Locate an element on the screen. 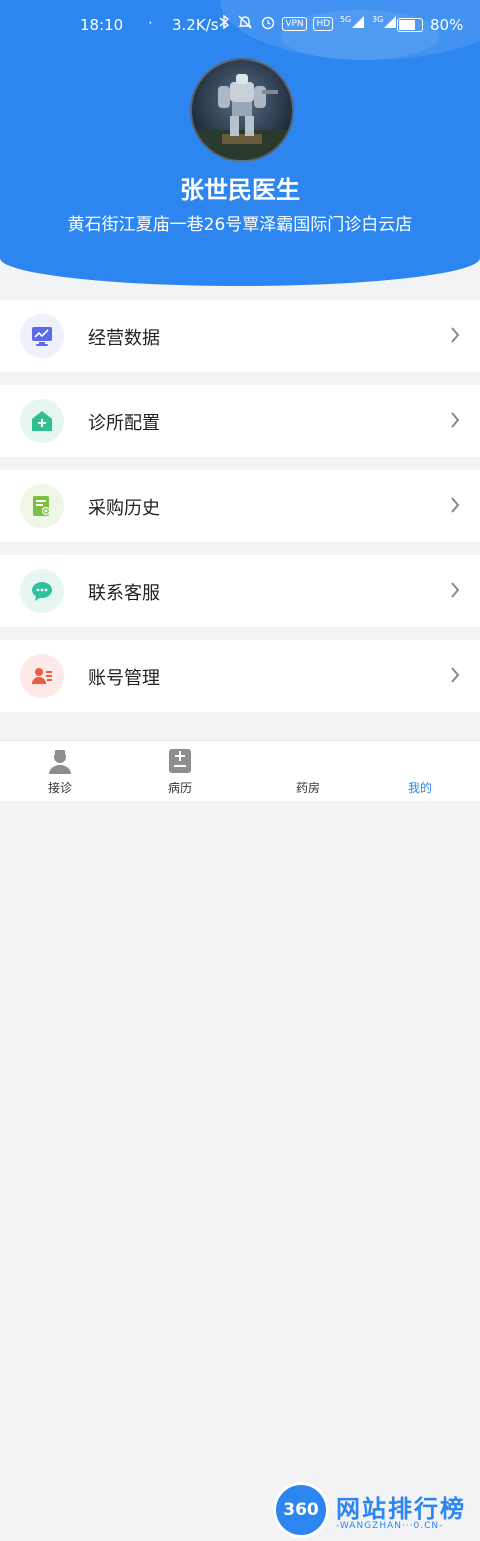 Image resolution: width=480 pixels, height=1541 pixels. tab-label: 接诊 is located at coordinates (59, 788).